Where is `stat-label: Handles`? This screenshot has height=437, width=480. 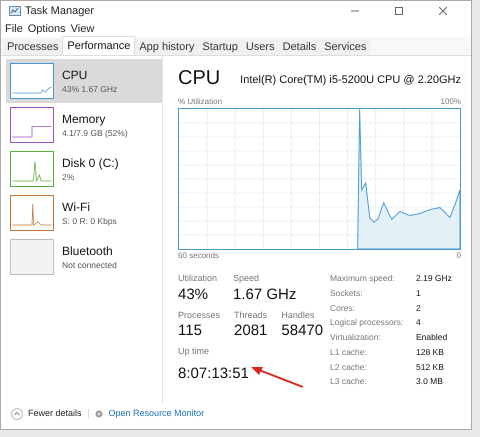
stat-label: Handles is located at coordinates (298, 315).